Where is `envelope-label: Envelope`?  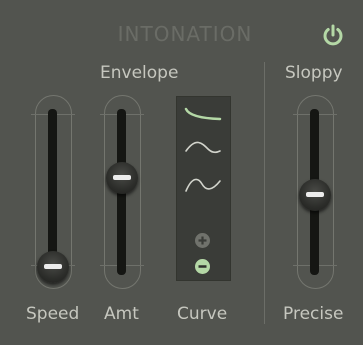
envelope-label: Envelope is located at coordinates (139, 73).